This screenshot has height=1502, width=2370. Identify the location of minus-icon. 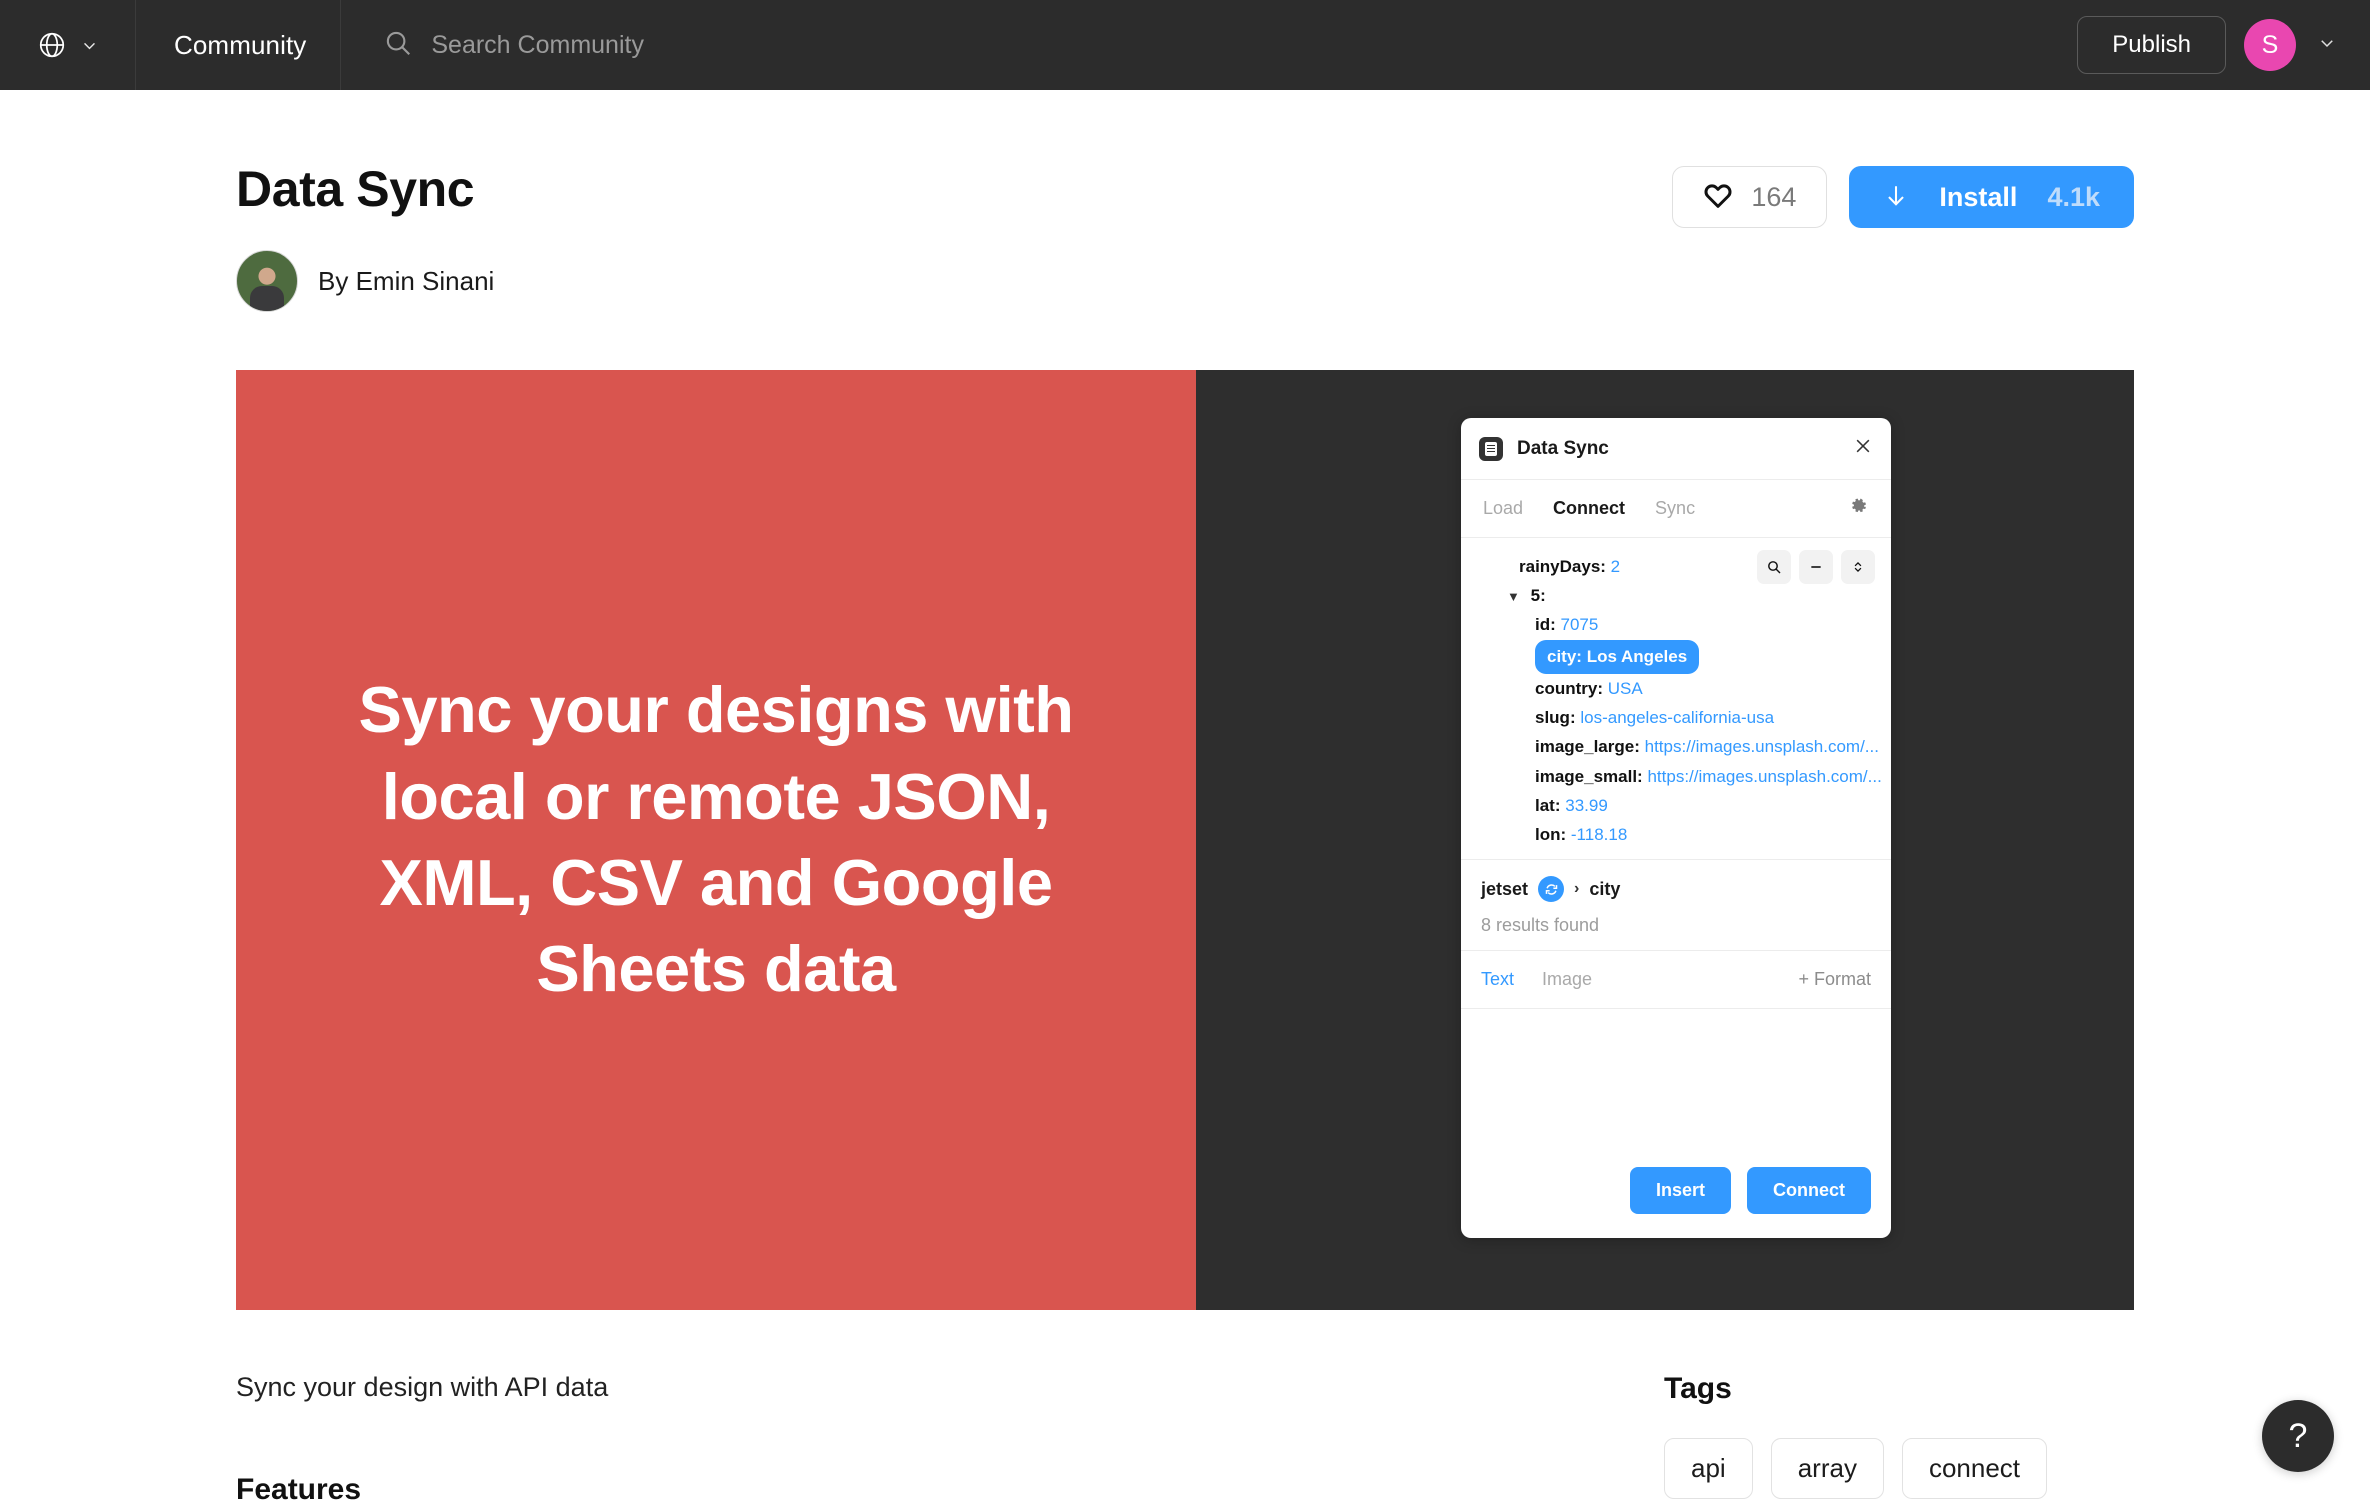
(1816, 567).